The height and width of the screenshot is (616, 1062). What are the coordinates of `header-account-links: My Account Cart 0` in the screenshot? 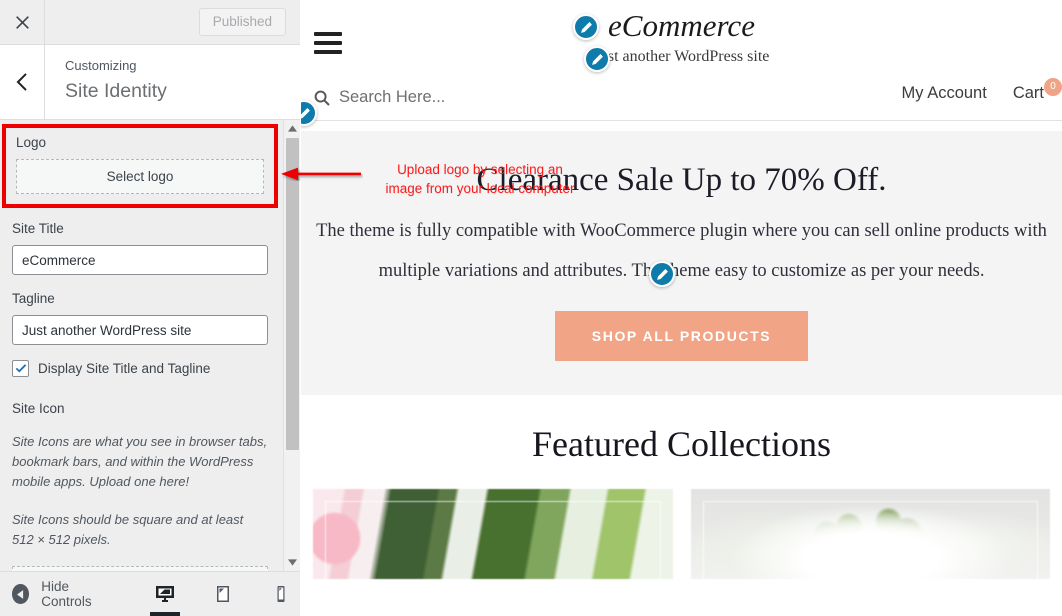 It's located at (982, 91).